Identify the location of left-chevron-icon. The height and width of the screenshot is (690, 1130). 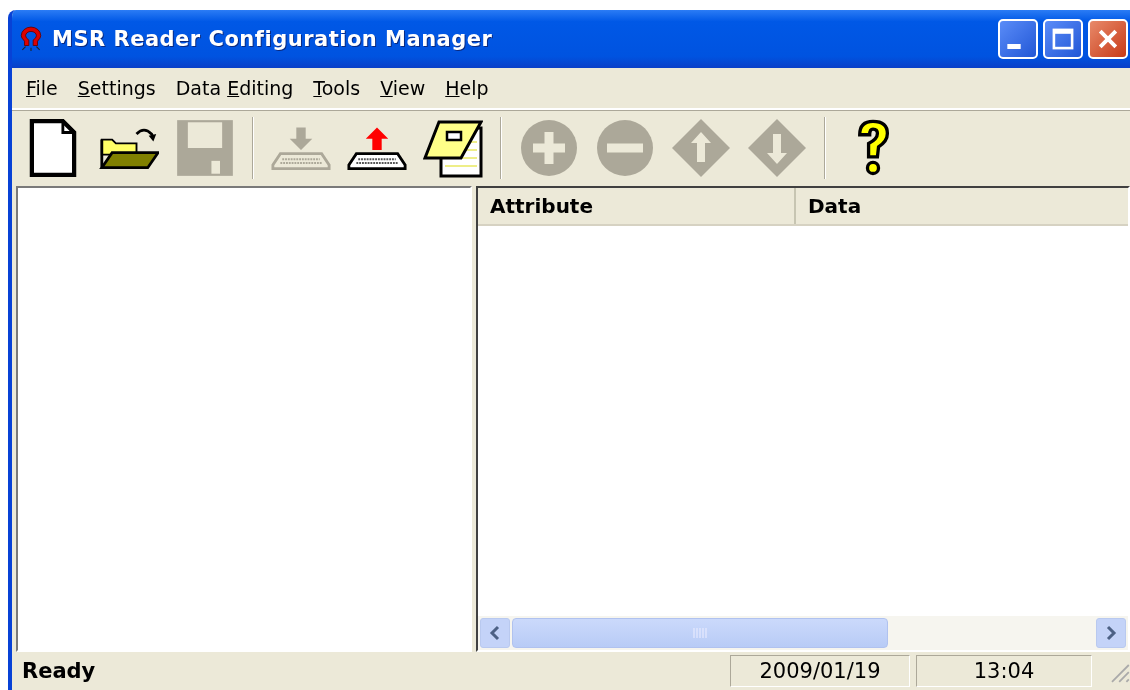
(495, 633).